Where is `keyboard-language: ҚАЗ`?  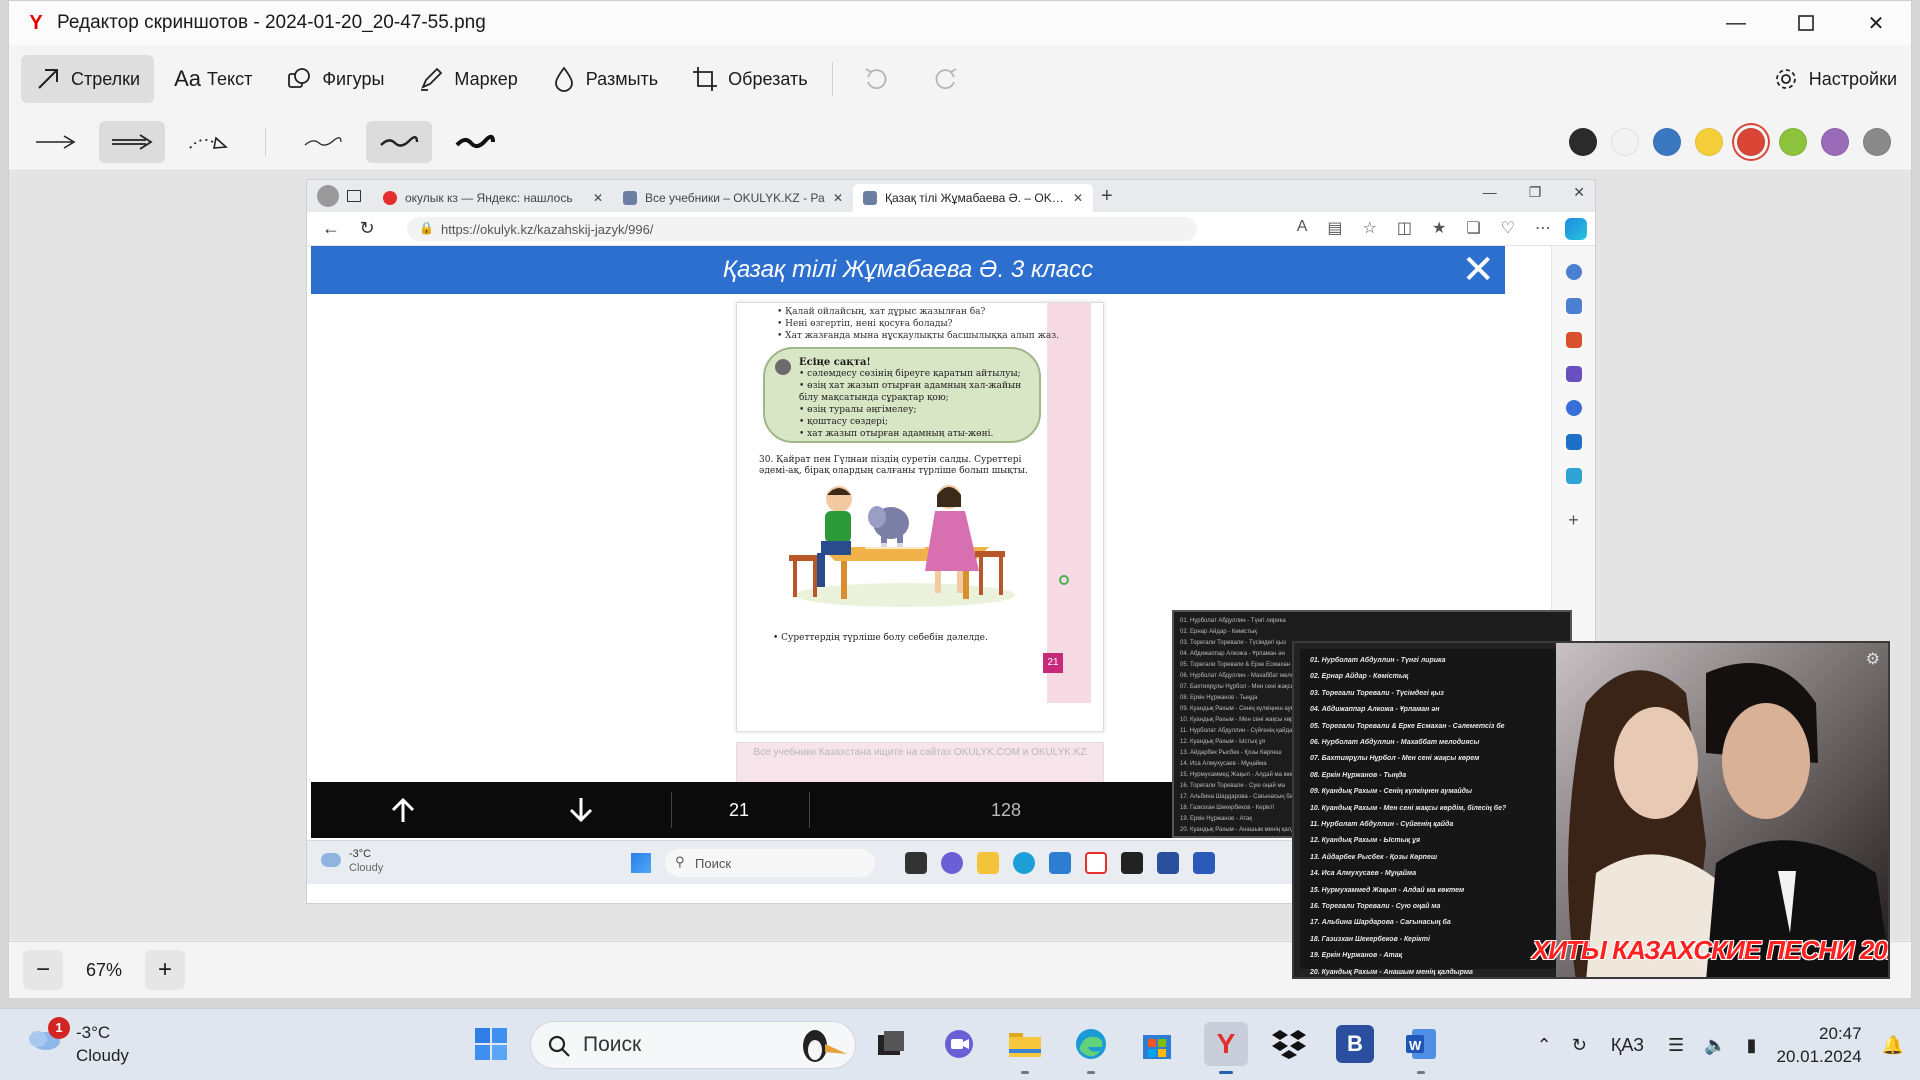
keyboard-language: ҚАЗ is located at coordinates (1627, 1045).